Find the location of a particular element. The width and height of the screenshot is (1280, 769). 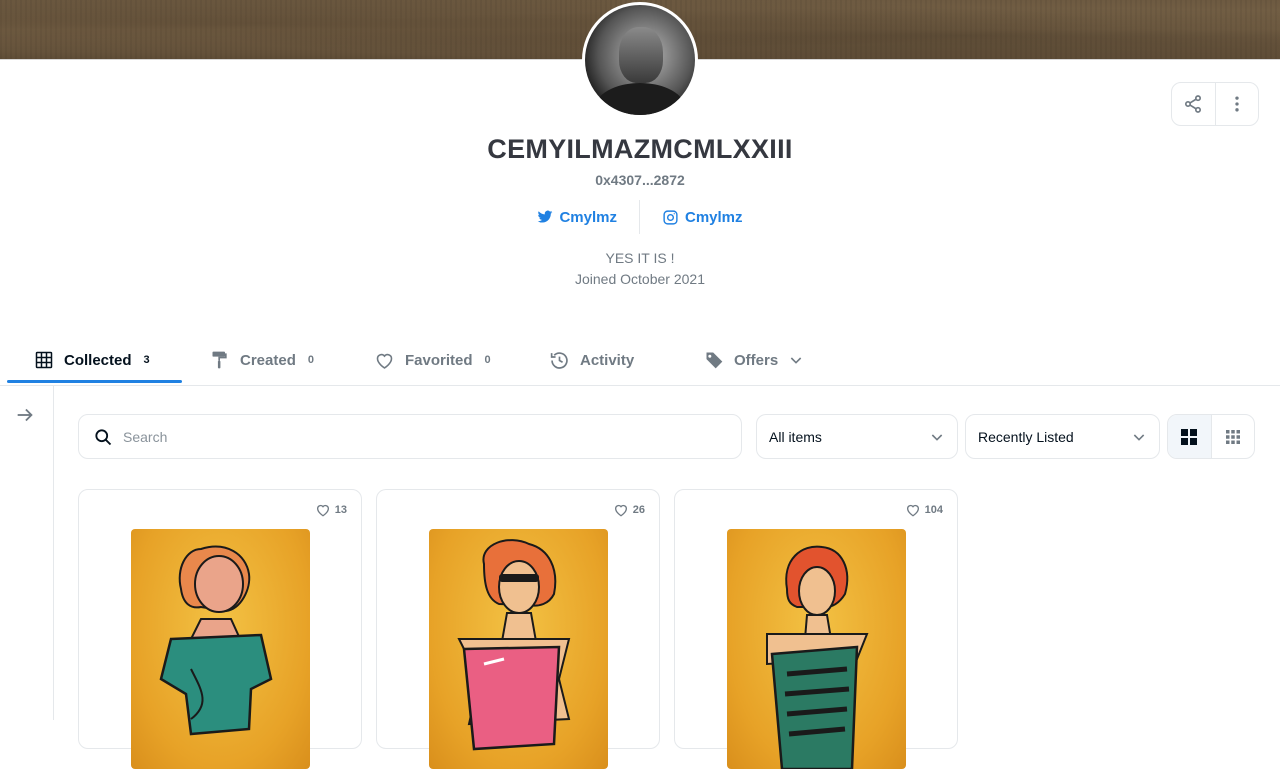

tab-label: Collected is located at coordinates (98, 360).